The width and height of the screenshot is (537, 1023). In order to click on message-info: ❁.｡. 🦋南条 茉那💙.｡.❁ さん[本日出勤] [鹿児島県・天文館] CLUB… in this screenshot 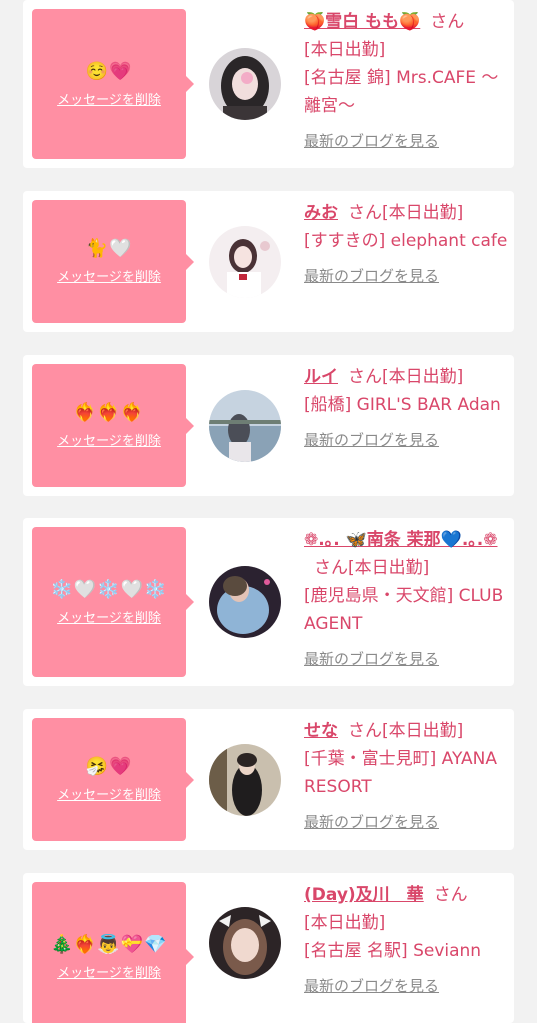, I will do `click(406, 598)`.